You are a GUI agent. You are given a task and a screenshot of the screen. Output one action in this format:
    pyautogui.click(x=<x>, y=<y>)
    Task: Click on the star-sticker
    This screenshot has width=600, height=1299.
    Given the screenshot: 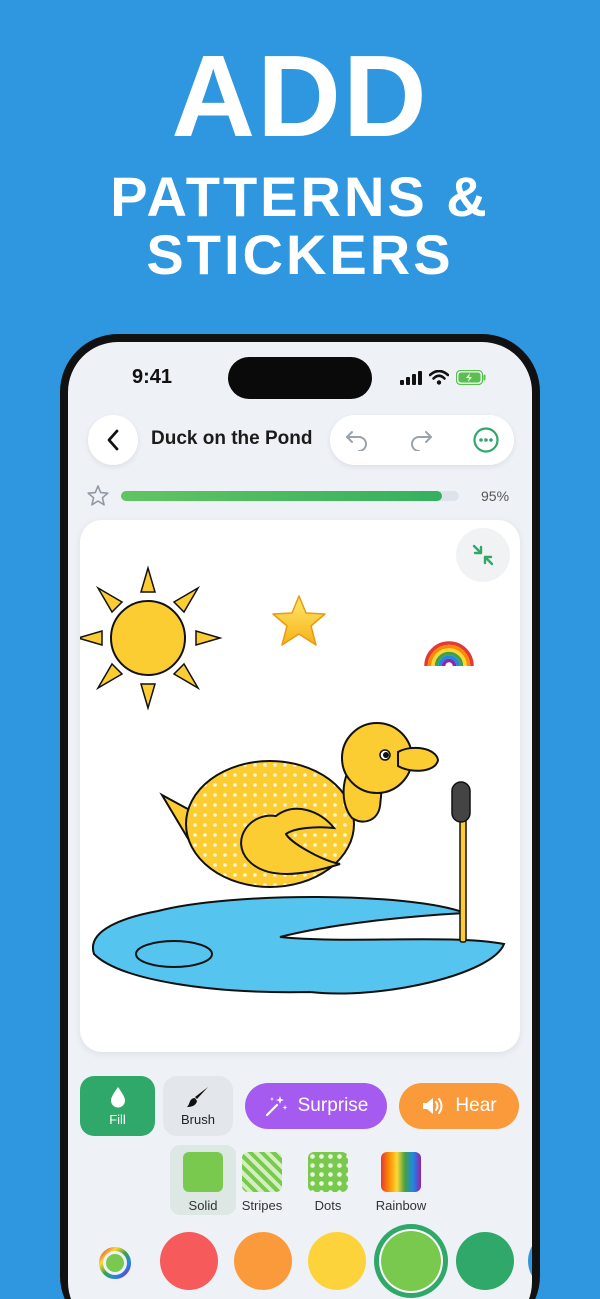 What is the action you would take?
    pyautogui.click(x=299, y=620)
    